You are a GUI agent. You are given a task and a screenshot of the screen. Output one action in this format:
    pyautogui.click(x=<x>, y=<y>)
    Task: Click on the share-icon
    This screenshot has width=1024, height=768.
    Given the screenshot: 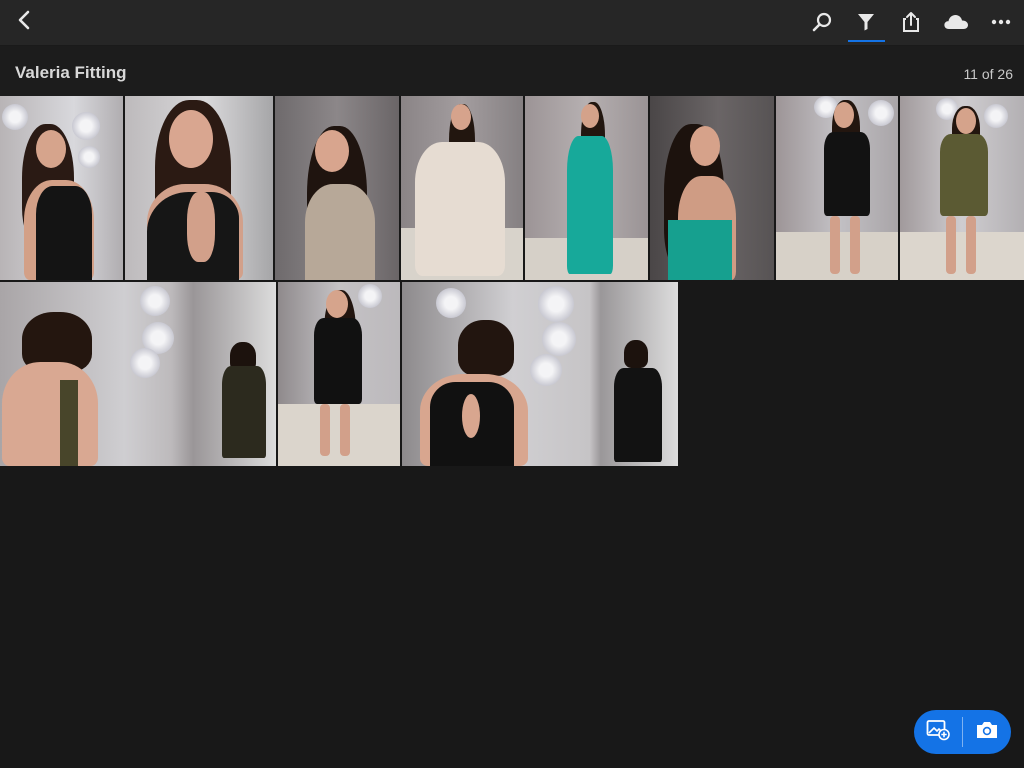 What is the action you would take?
    pyautogui.click(x=911, y=22)
    